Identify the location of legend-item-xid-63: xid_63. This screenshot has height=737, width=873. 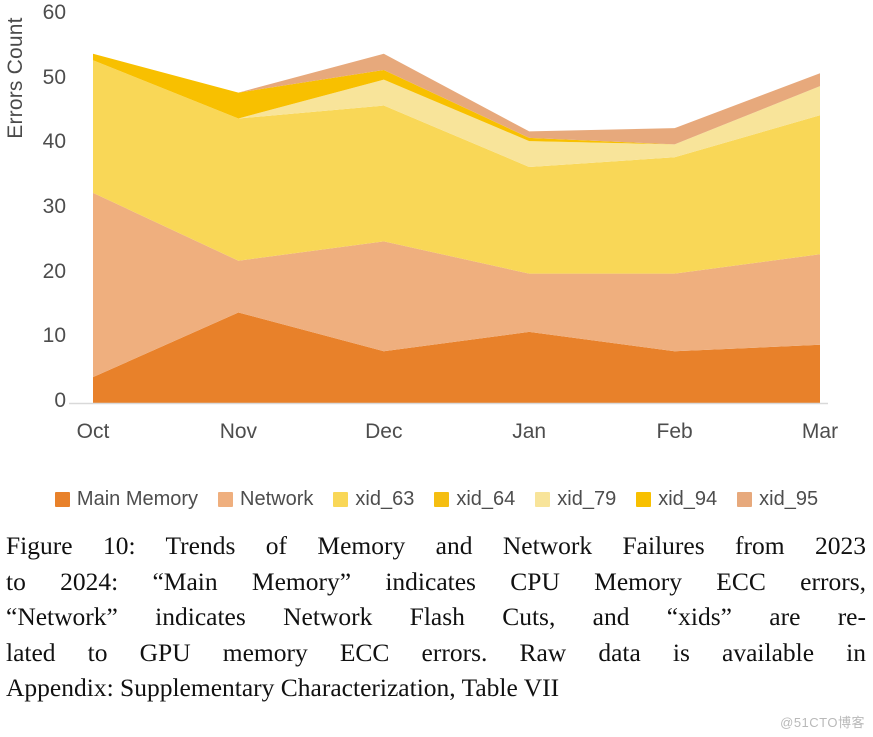
(373, 499).